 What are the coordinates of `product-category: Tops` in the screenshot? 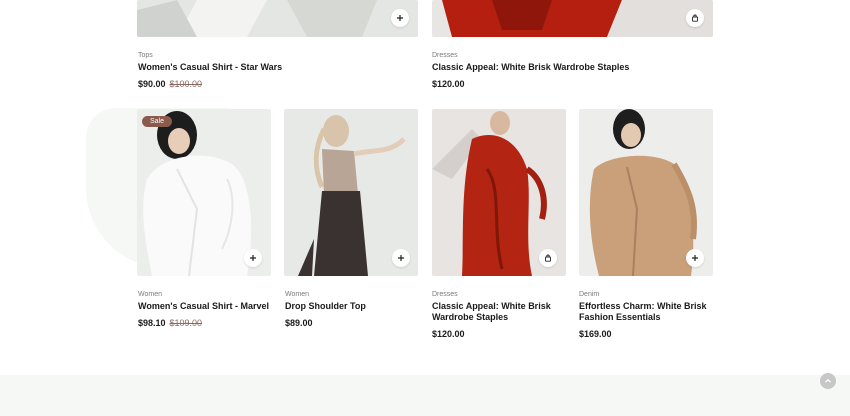 It's located at (145, 55).